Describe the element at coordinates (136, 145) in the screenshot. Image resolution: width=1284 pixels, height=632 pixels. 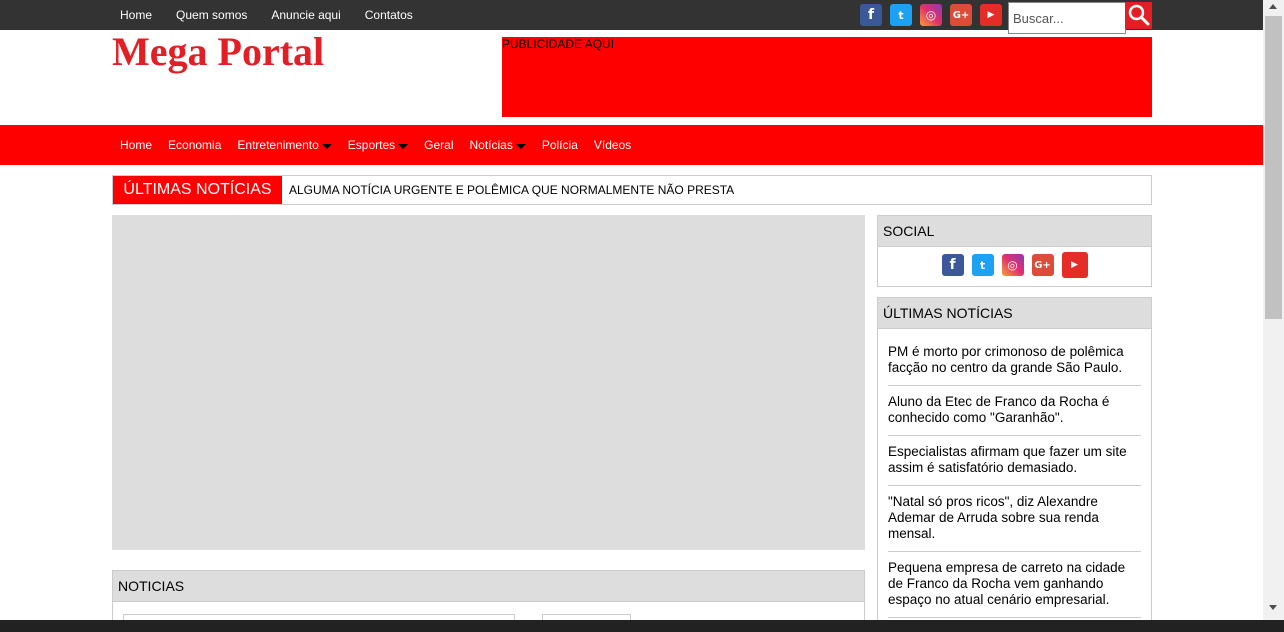
I see `nav-item-home: Home` at that location.